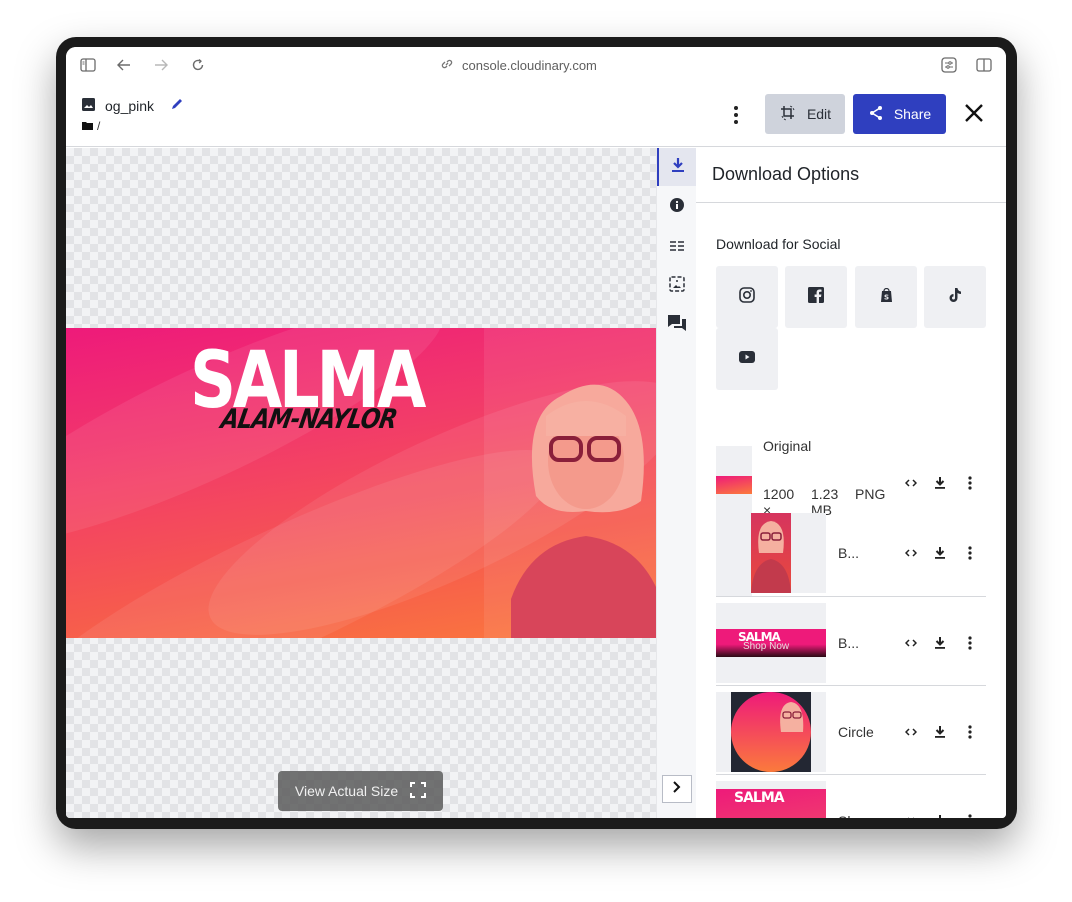 This screenshot has height=902, width=1072. What do you see at coordinates (805, 114) in the screenshot?
I see `edit-button: Edit` at bounding box center [805, 114].